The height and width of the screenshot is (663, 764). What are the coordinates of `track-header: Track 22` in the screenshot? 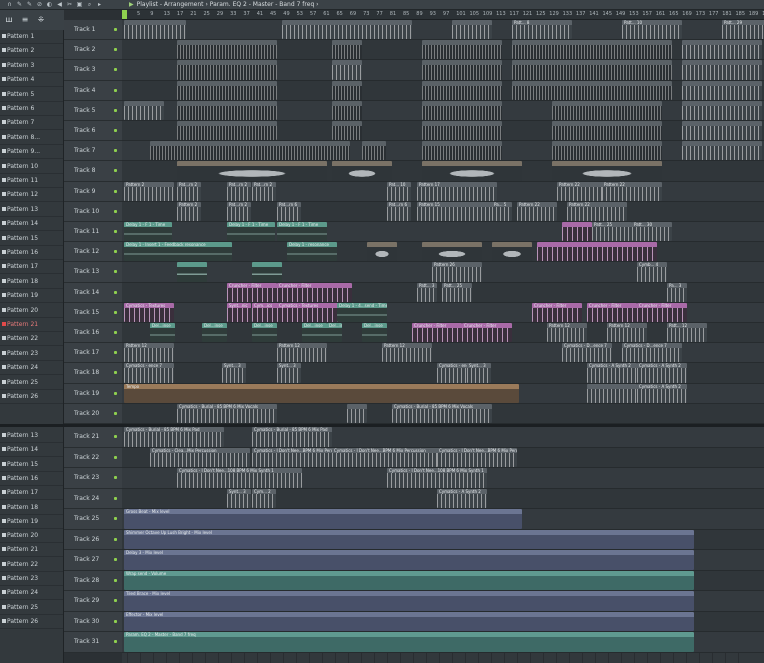 It's located at (93, 457).